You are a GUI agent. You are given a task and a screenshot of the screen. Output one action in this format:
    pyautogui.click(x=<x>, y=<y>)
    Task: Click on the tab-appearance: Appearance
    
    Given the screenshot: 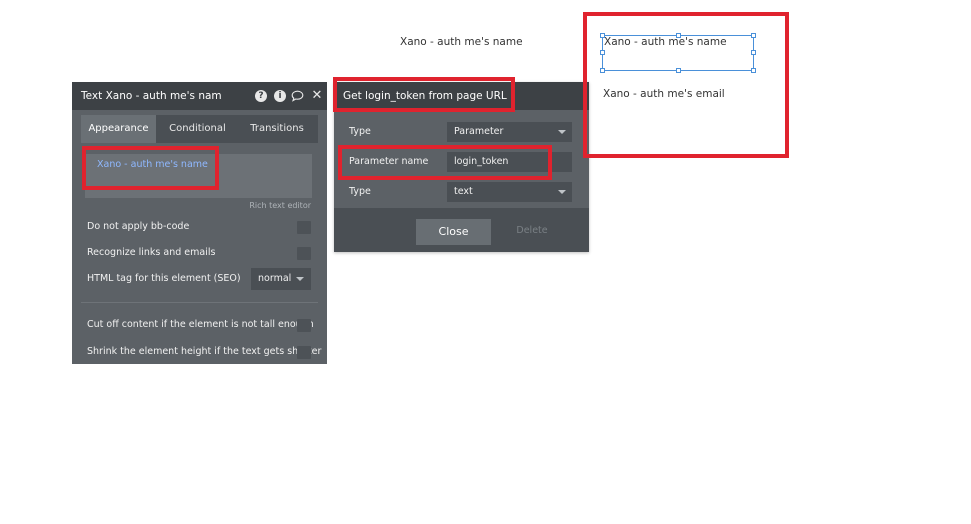 What is the action you would take?
    pyautogui.click(x=118, y=129)
    